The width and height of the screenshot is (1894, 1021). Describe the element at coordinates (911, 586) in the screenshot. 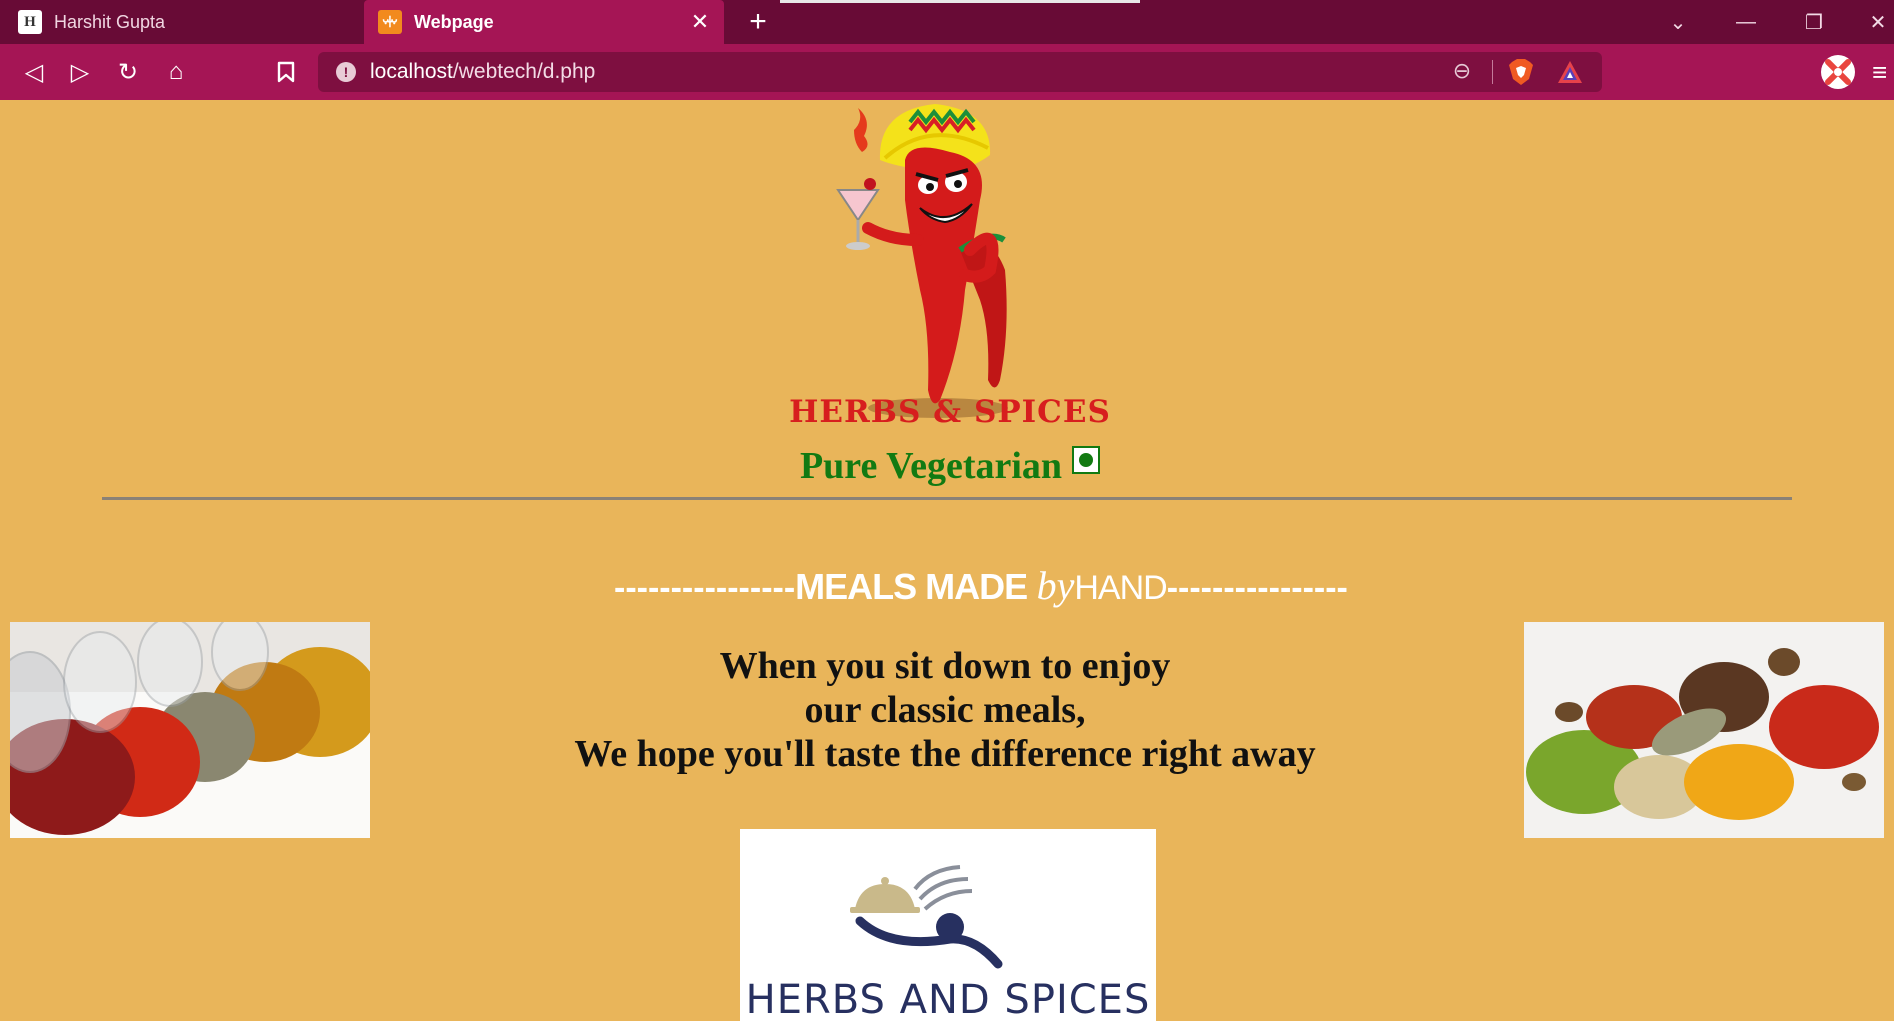

I see `meals-made-text: MEALS MADE` at that location.